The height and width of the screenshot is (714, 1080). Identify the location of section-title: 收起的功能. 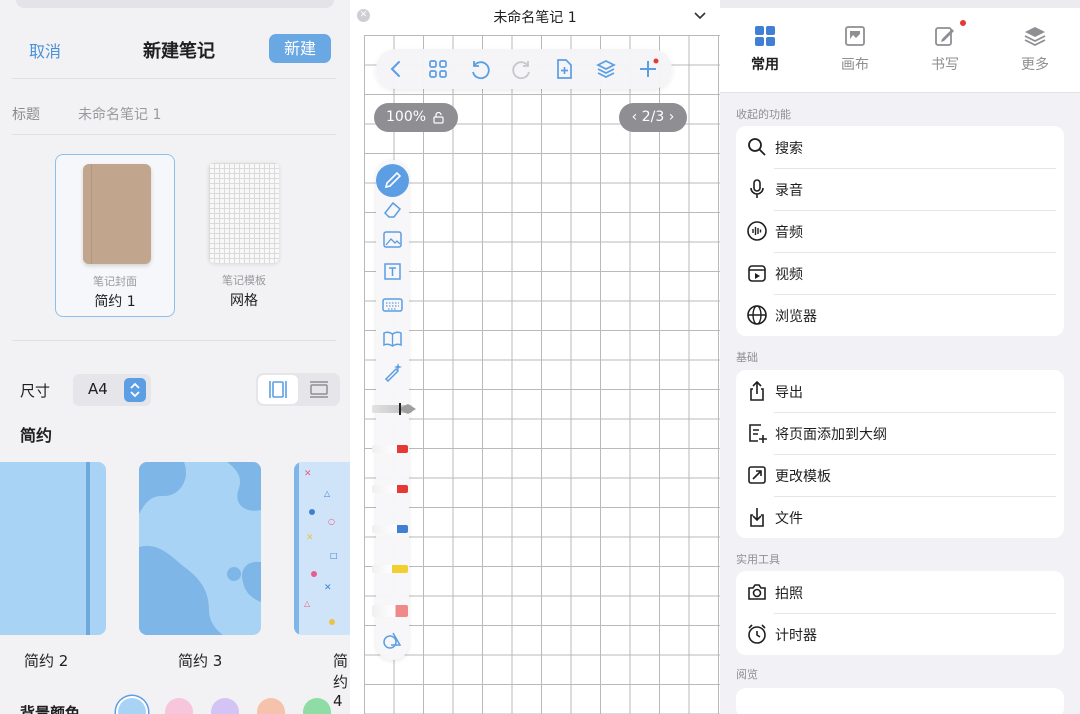
(763, 114).